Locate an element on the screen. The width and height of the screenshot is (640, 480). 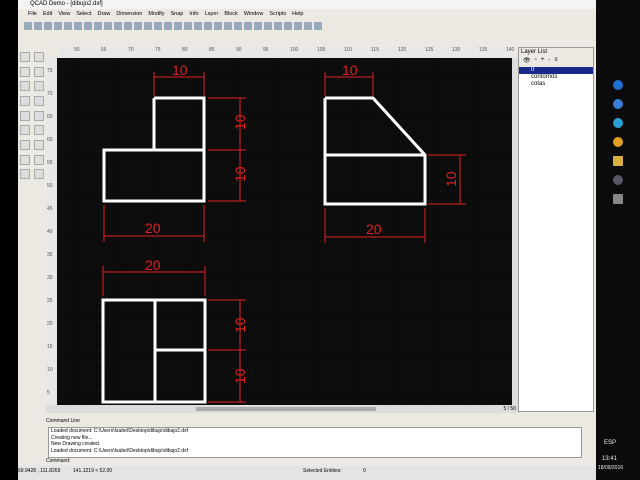
add-layer-icon: + is located at coordinates (543, 62).